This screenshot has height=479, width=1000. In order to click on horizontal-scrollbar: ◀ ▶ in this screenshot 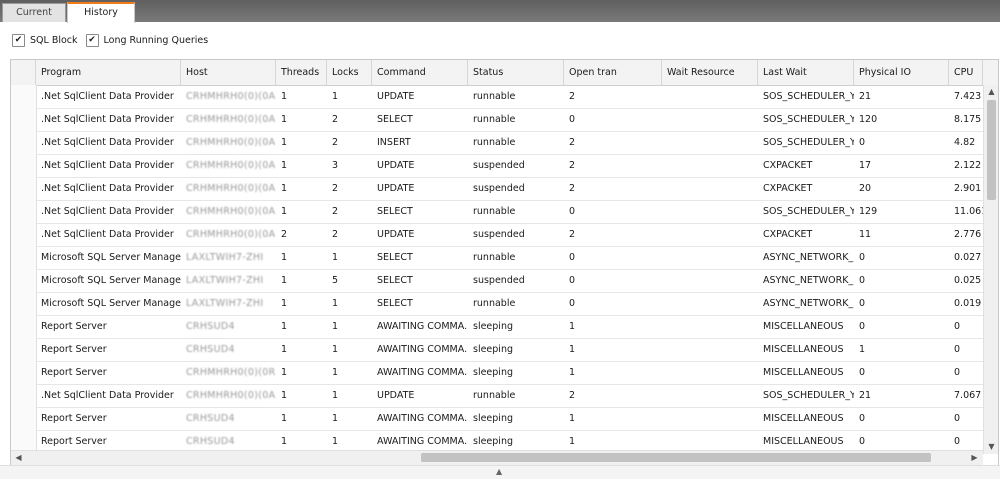, I will do `click(497, 457)`.